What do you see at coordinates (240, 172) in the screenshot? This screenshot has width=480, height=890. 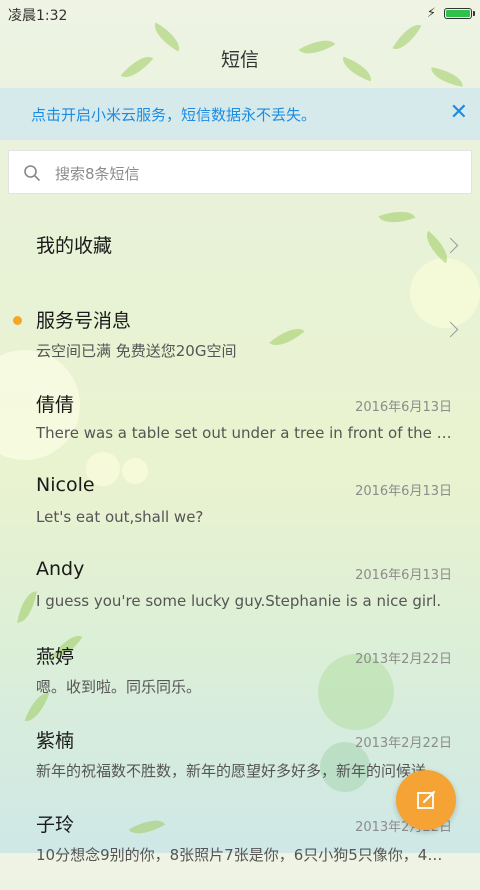 I see `search-bar: 搜索8条短信` at bounding box center [240, 172].